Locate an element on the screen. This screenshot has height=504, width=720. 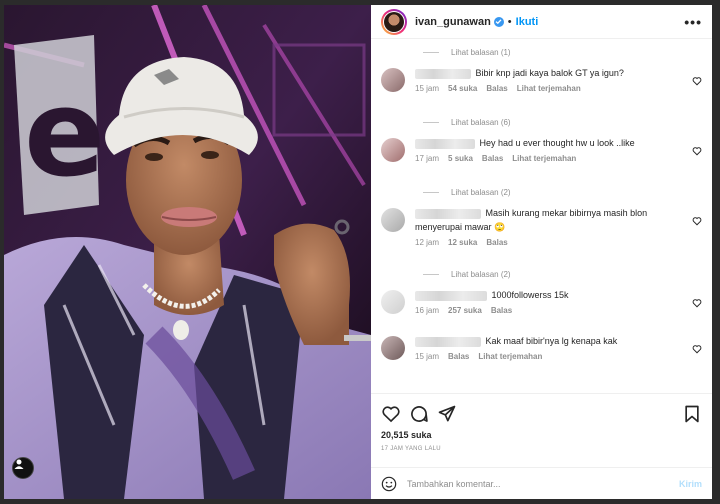
post-timestamp: 17 JAM YANG LALU is located at coordinates (541, 449).